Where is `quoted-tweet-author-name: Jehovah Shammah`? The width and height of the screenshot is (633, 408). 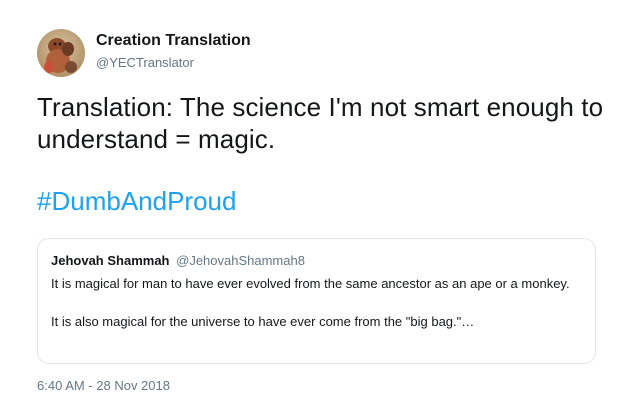
quoted-tweet-author-name: Jehovah Shammah is located at coordinates (110, 260).